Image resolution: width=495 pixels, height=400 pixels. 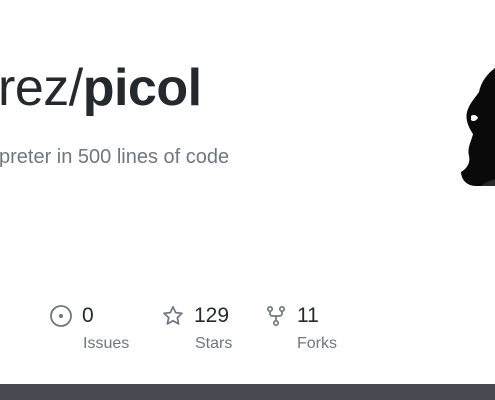 I want to click on stat-stars: 129 Stars, so click(x=196, y=326).